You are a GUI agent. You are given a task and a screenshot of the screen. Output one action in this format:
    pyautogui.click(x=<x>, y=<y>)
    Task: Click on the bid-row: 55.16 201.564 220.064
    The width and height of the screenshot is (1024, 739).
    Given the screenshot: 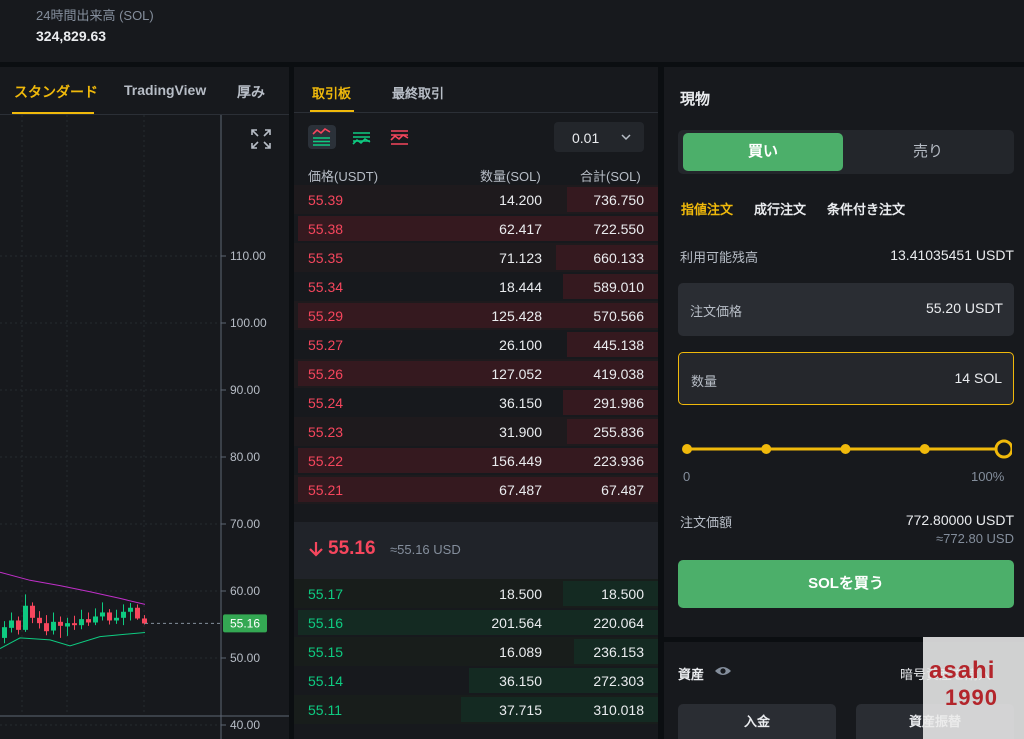 What is the action you would take?
    pyautogui.click(x=476, y=622)
    